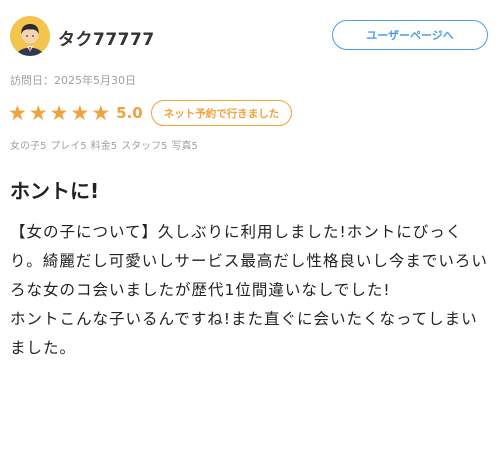  I want to click on user-avatar-icon, so click(30, 36).